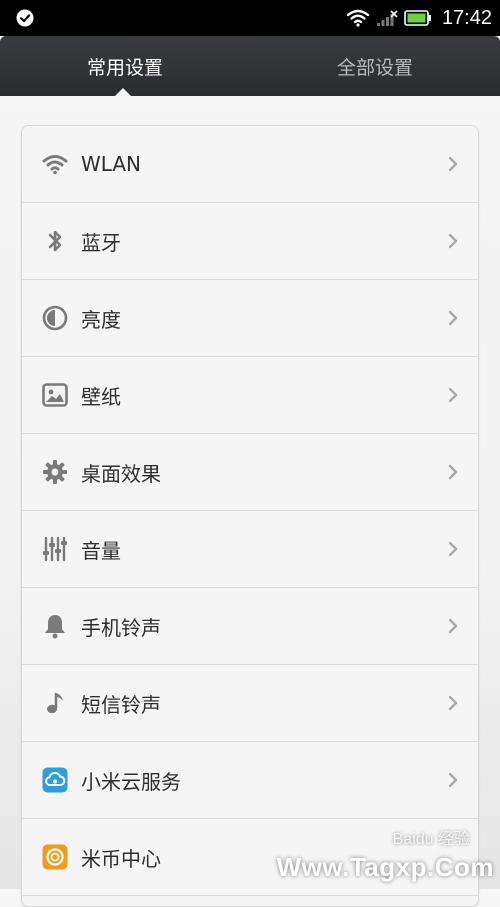  Describe the element at coordinates (123, 92) in the screenshot. I see `active-tab-indicator` at that location.